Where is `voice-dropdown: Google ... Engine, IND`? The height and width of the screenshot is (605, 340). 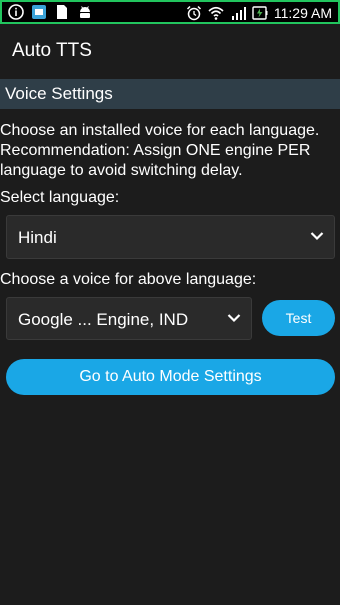
voice-dropdown: Google ... Engine, IND is located at coordinates (129, 318).